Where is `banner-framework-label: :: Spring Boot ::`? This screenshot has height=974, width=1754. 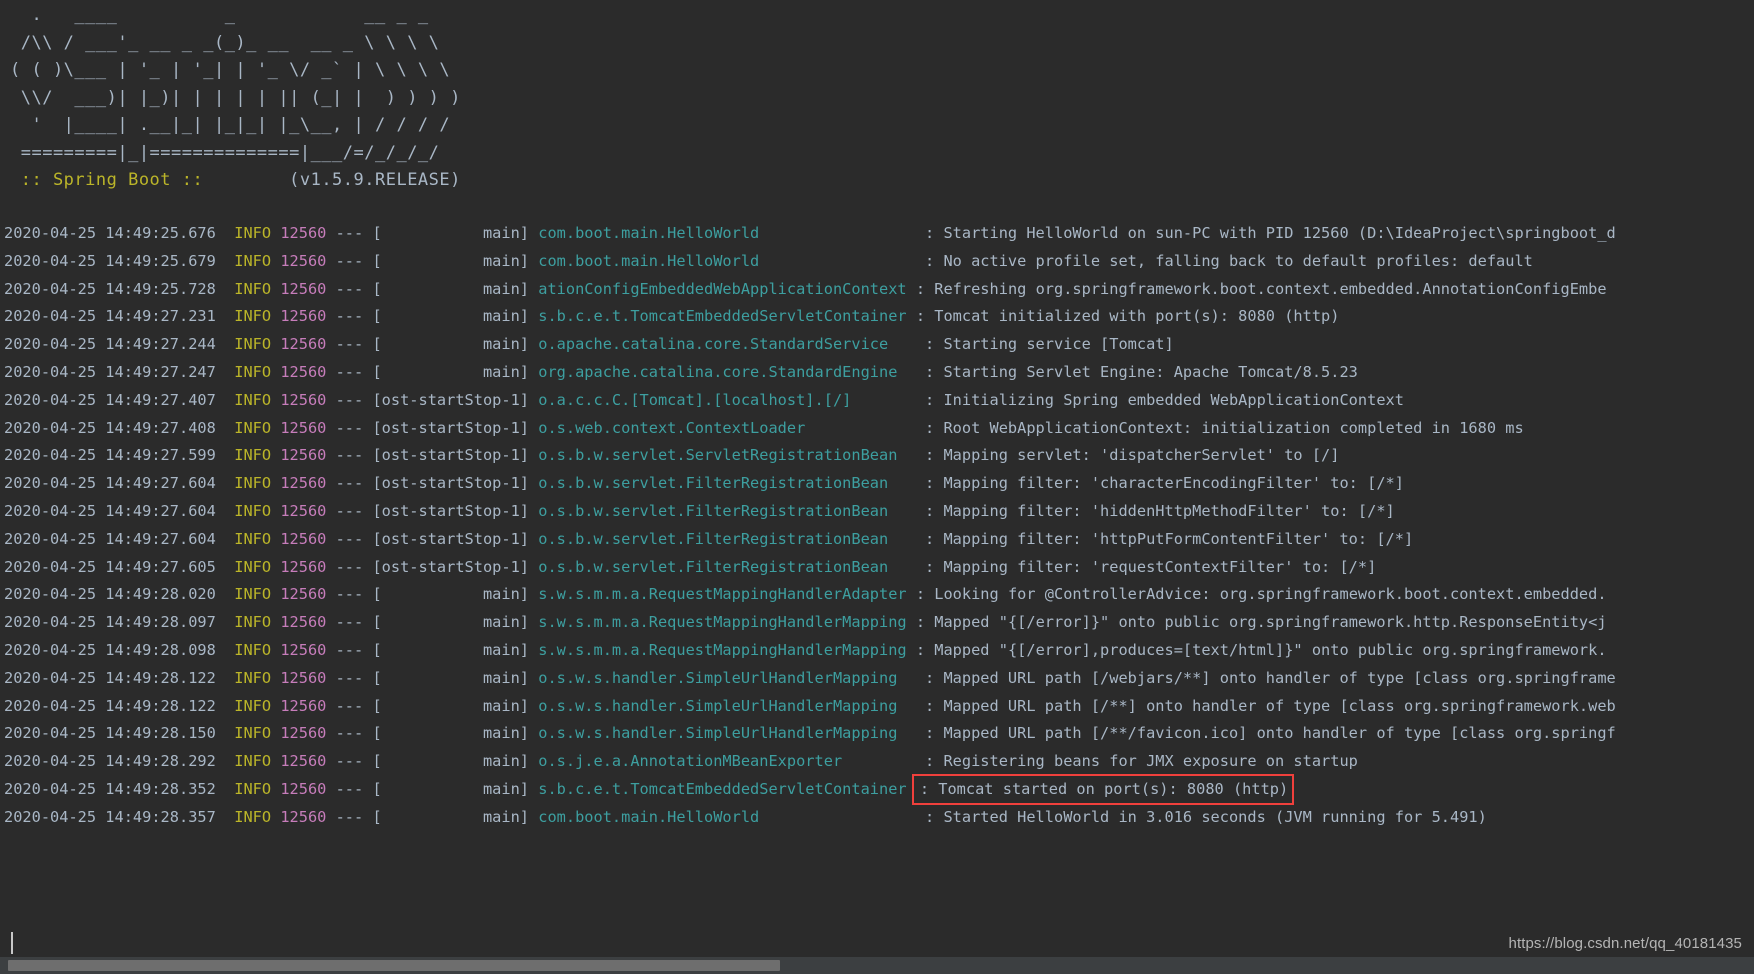
banner-framework-label: :: Spring Boot :: is located at coordinates (112, 180).